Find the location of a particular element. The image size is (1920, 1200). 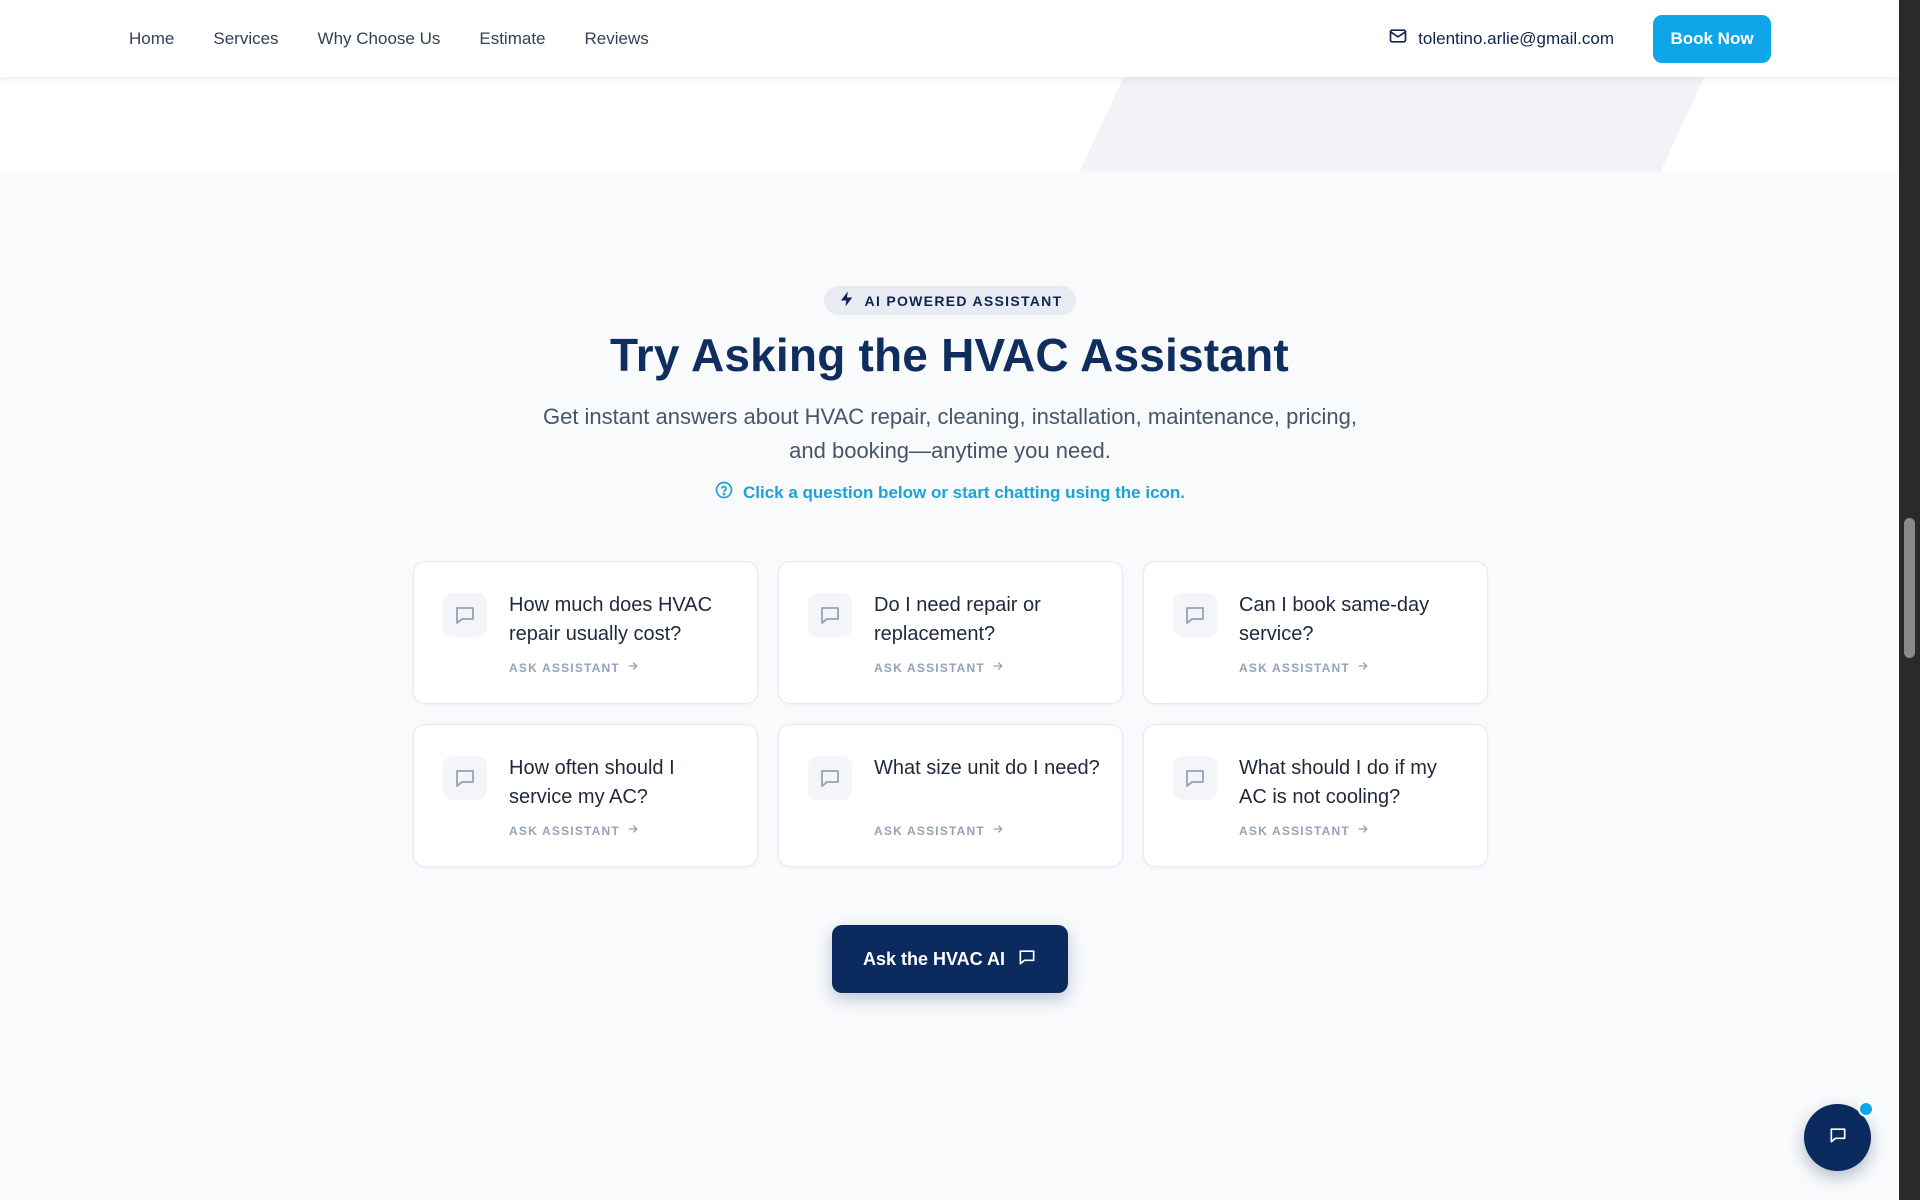

question-text: Can I book same-day service? is located at coordinates (1334, 619).